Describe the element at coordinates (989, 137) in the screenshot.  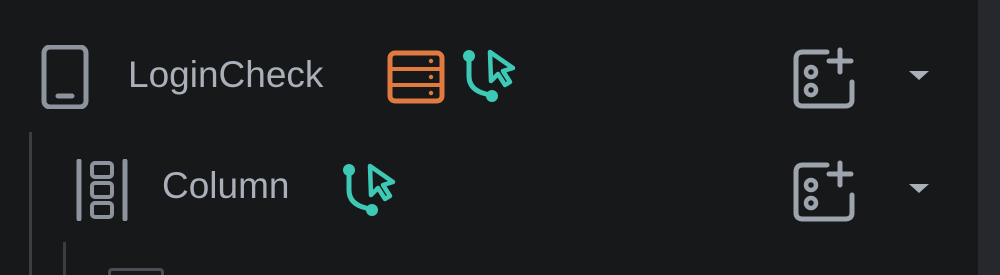
I see `scrollbar` at that location.